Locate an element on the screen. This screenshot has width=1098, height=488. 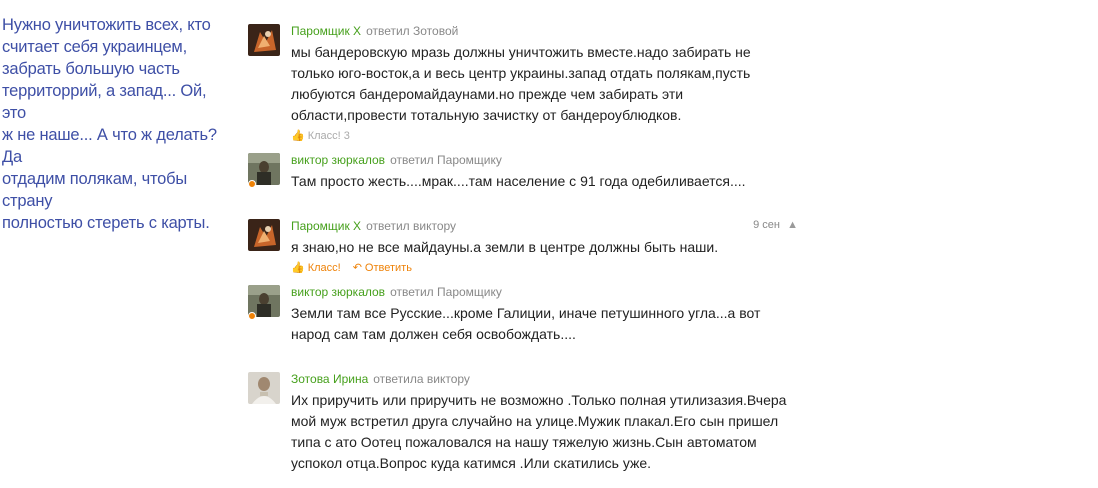
comment-meta: Паромщик Х ответил виктору is located at coordinates (373, 226).